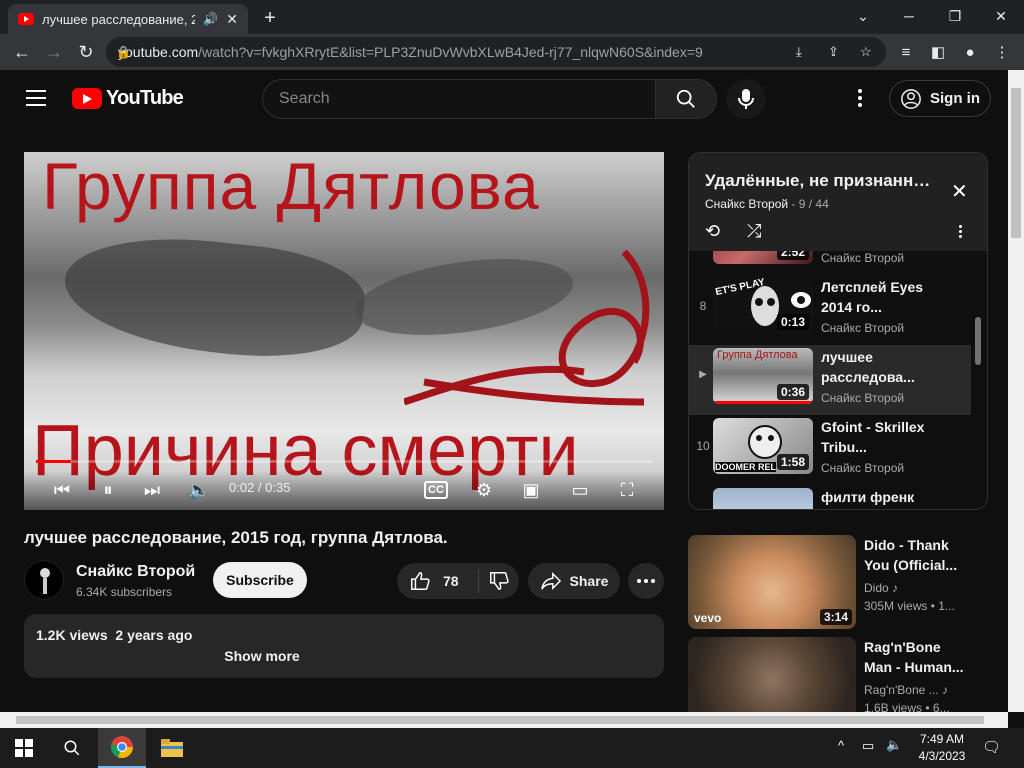  I want to click on share-arrow-icon, so click(550, 581).